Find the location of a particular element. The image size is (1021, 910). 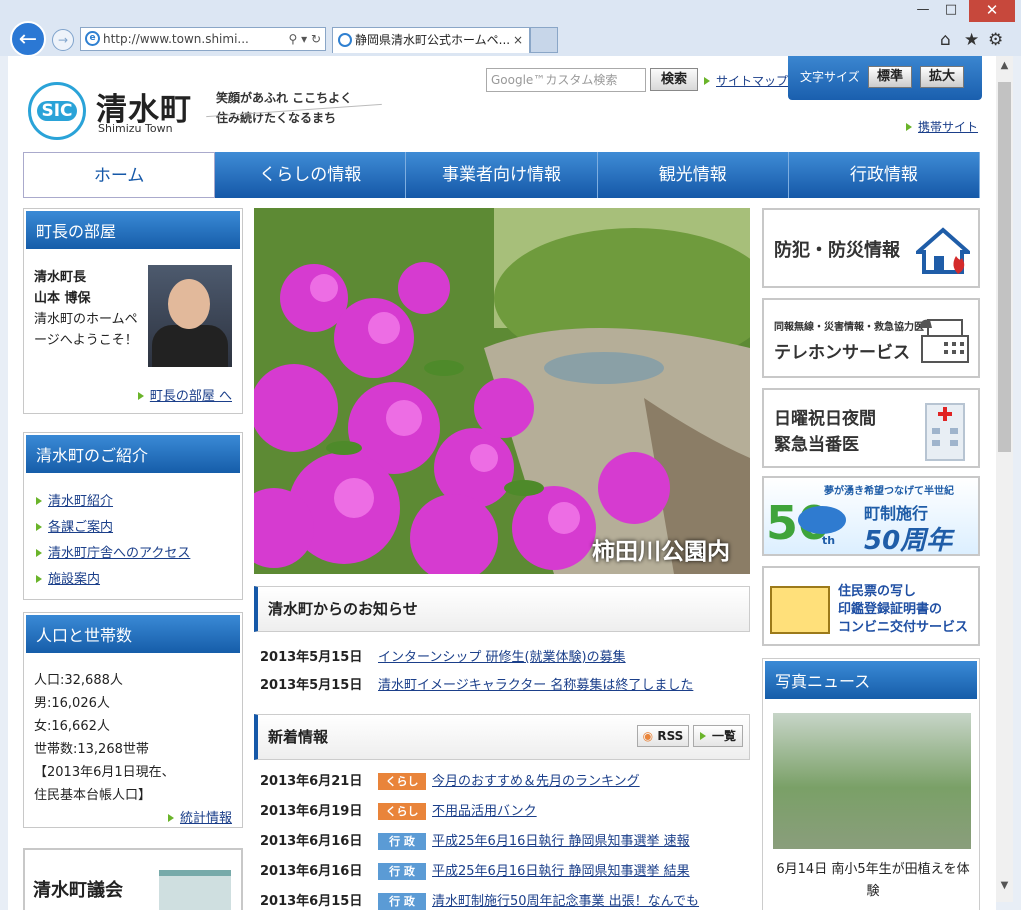

hero-caption: 柿田川公園内 is located at coordinates (661, 552).